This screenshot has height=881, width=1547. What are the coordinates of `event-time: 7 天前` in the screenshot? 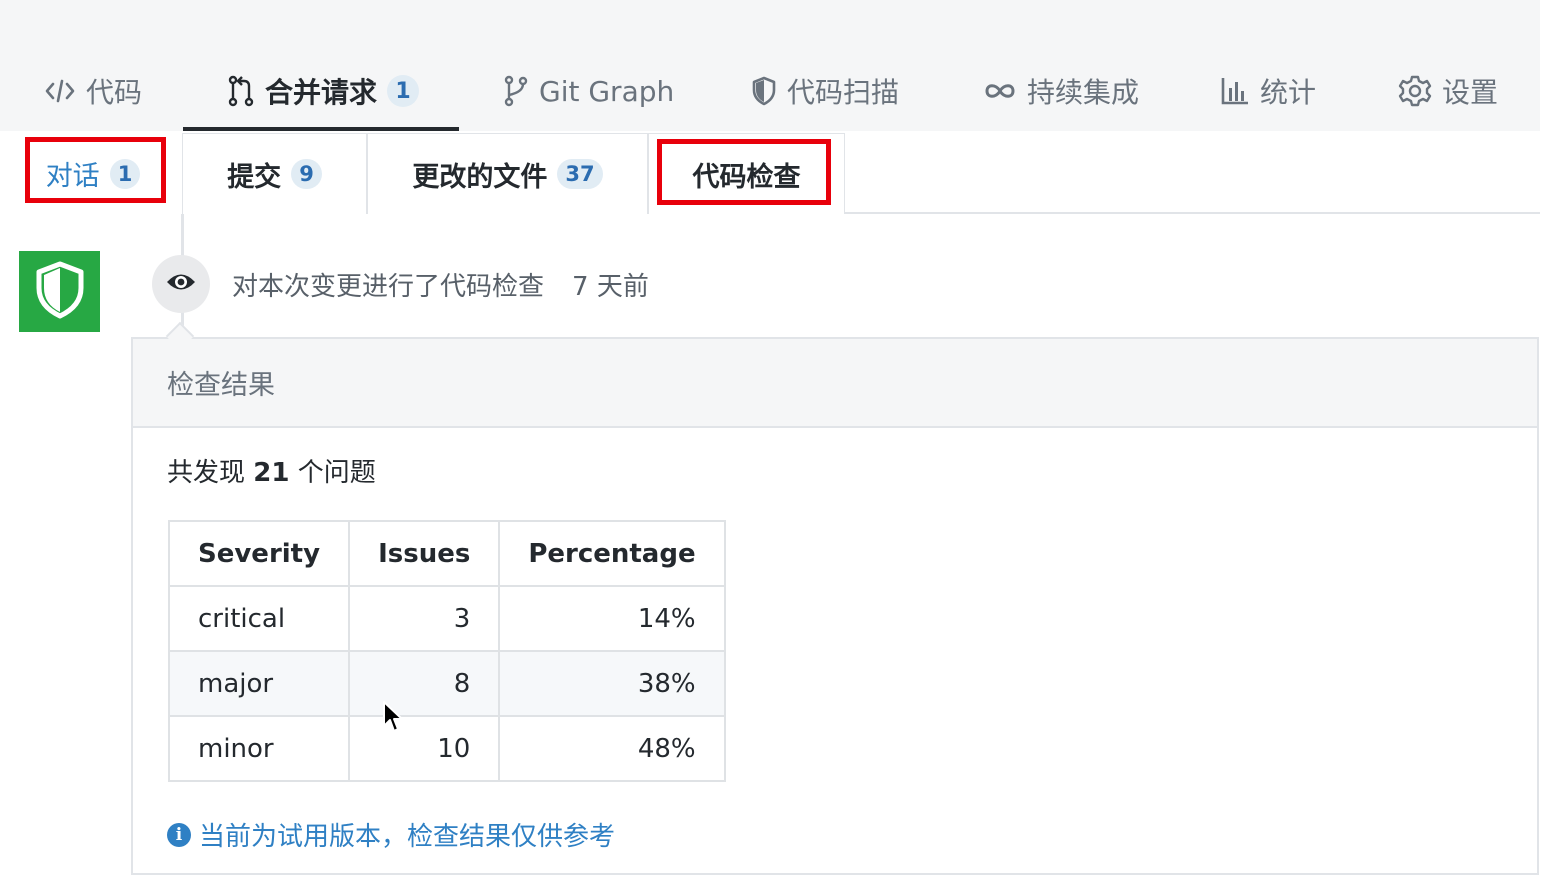 It's located at (610, 287).